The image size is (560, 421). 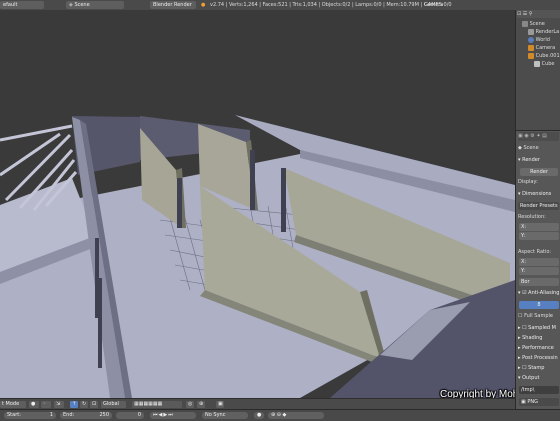 I want to click on sampled-motion-panel-header: ▸ ☐ Sampled M, so click(x=538, y=328).